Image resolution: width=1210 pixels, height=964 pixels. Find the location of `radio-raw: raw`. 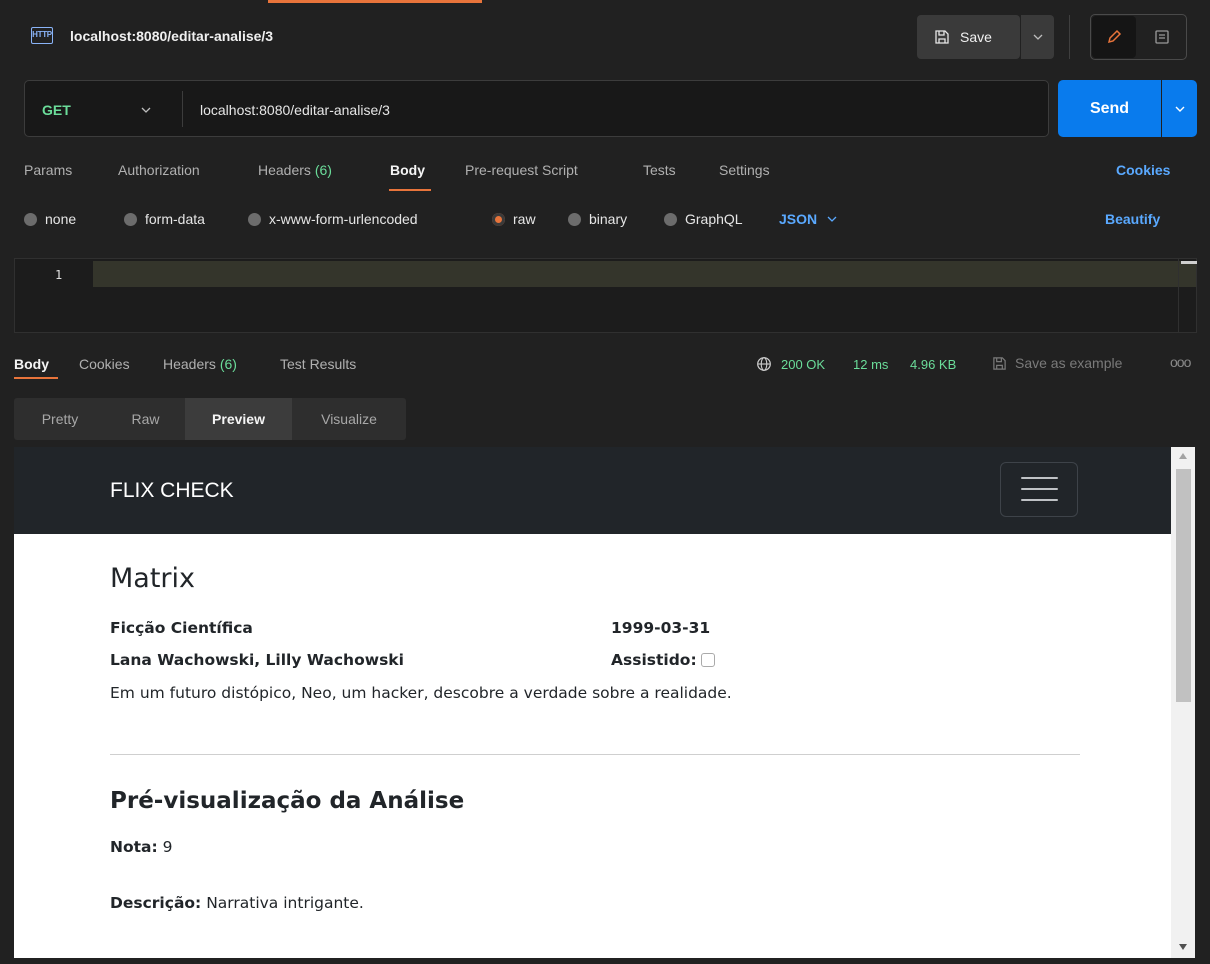

radio-raw: raw is located at coordinates (514, 219).